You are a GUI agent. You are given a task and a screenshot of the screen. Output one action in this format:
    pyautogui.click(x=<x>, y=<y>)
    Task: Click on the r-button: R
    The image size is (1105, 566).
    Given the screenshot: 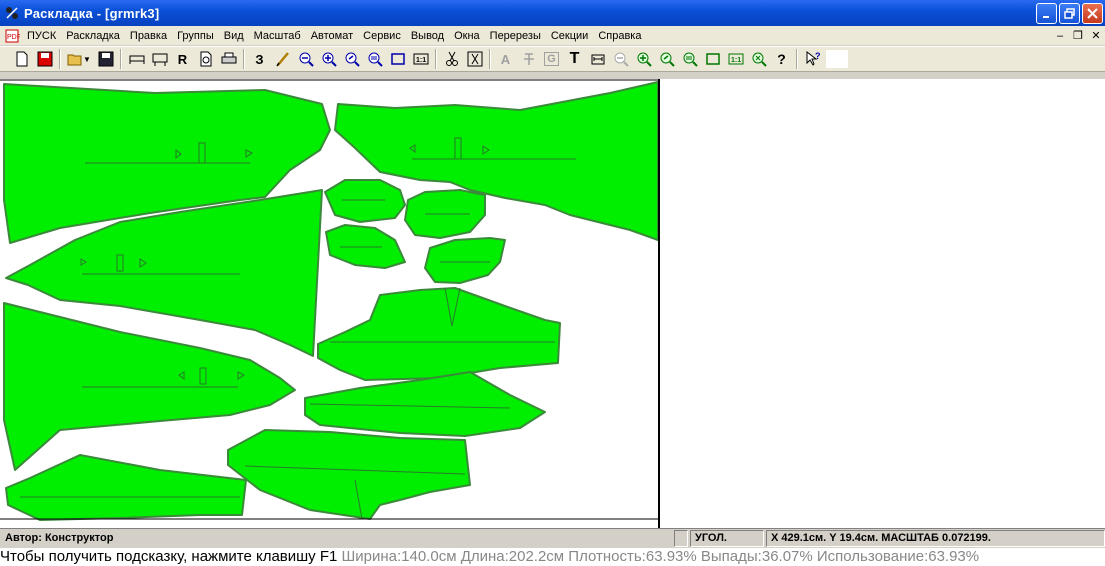 What is the action you would take?
    pyautogui.click(x=182, y=59)
    